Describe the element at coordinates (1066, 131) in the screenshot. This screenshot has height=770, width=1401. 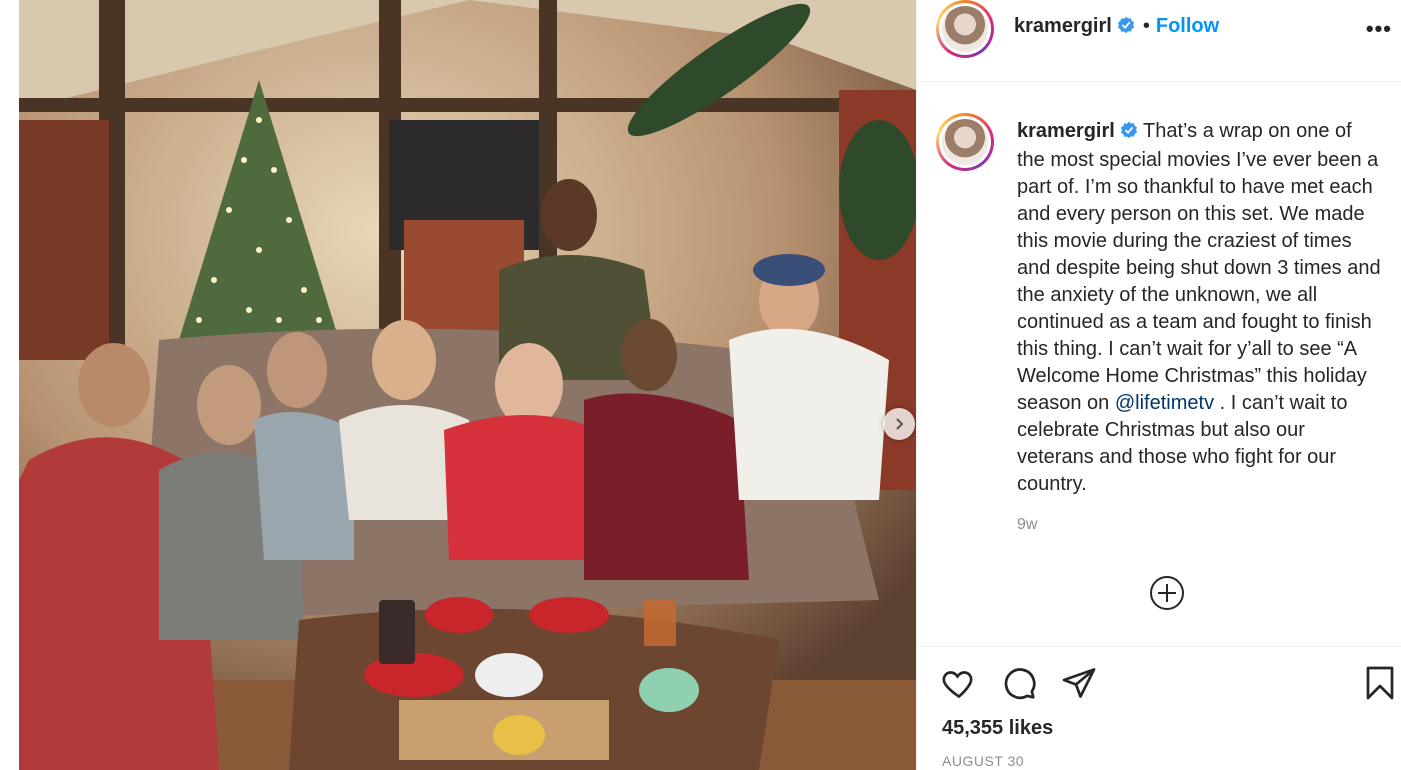
I see `caption-username: kramergirl` at that location.